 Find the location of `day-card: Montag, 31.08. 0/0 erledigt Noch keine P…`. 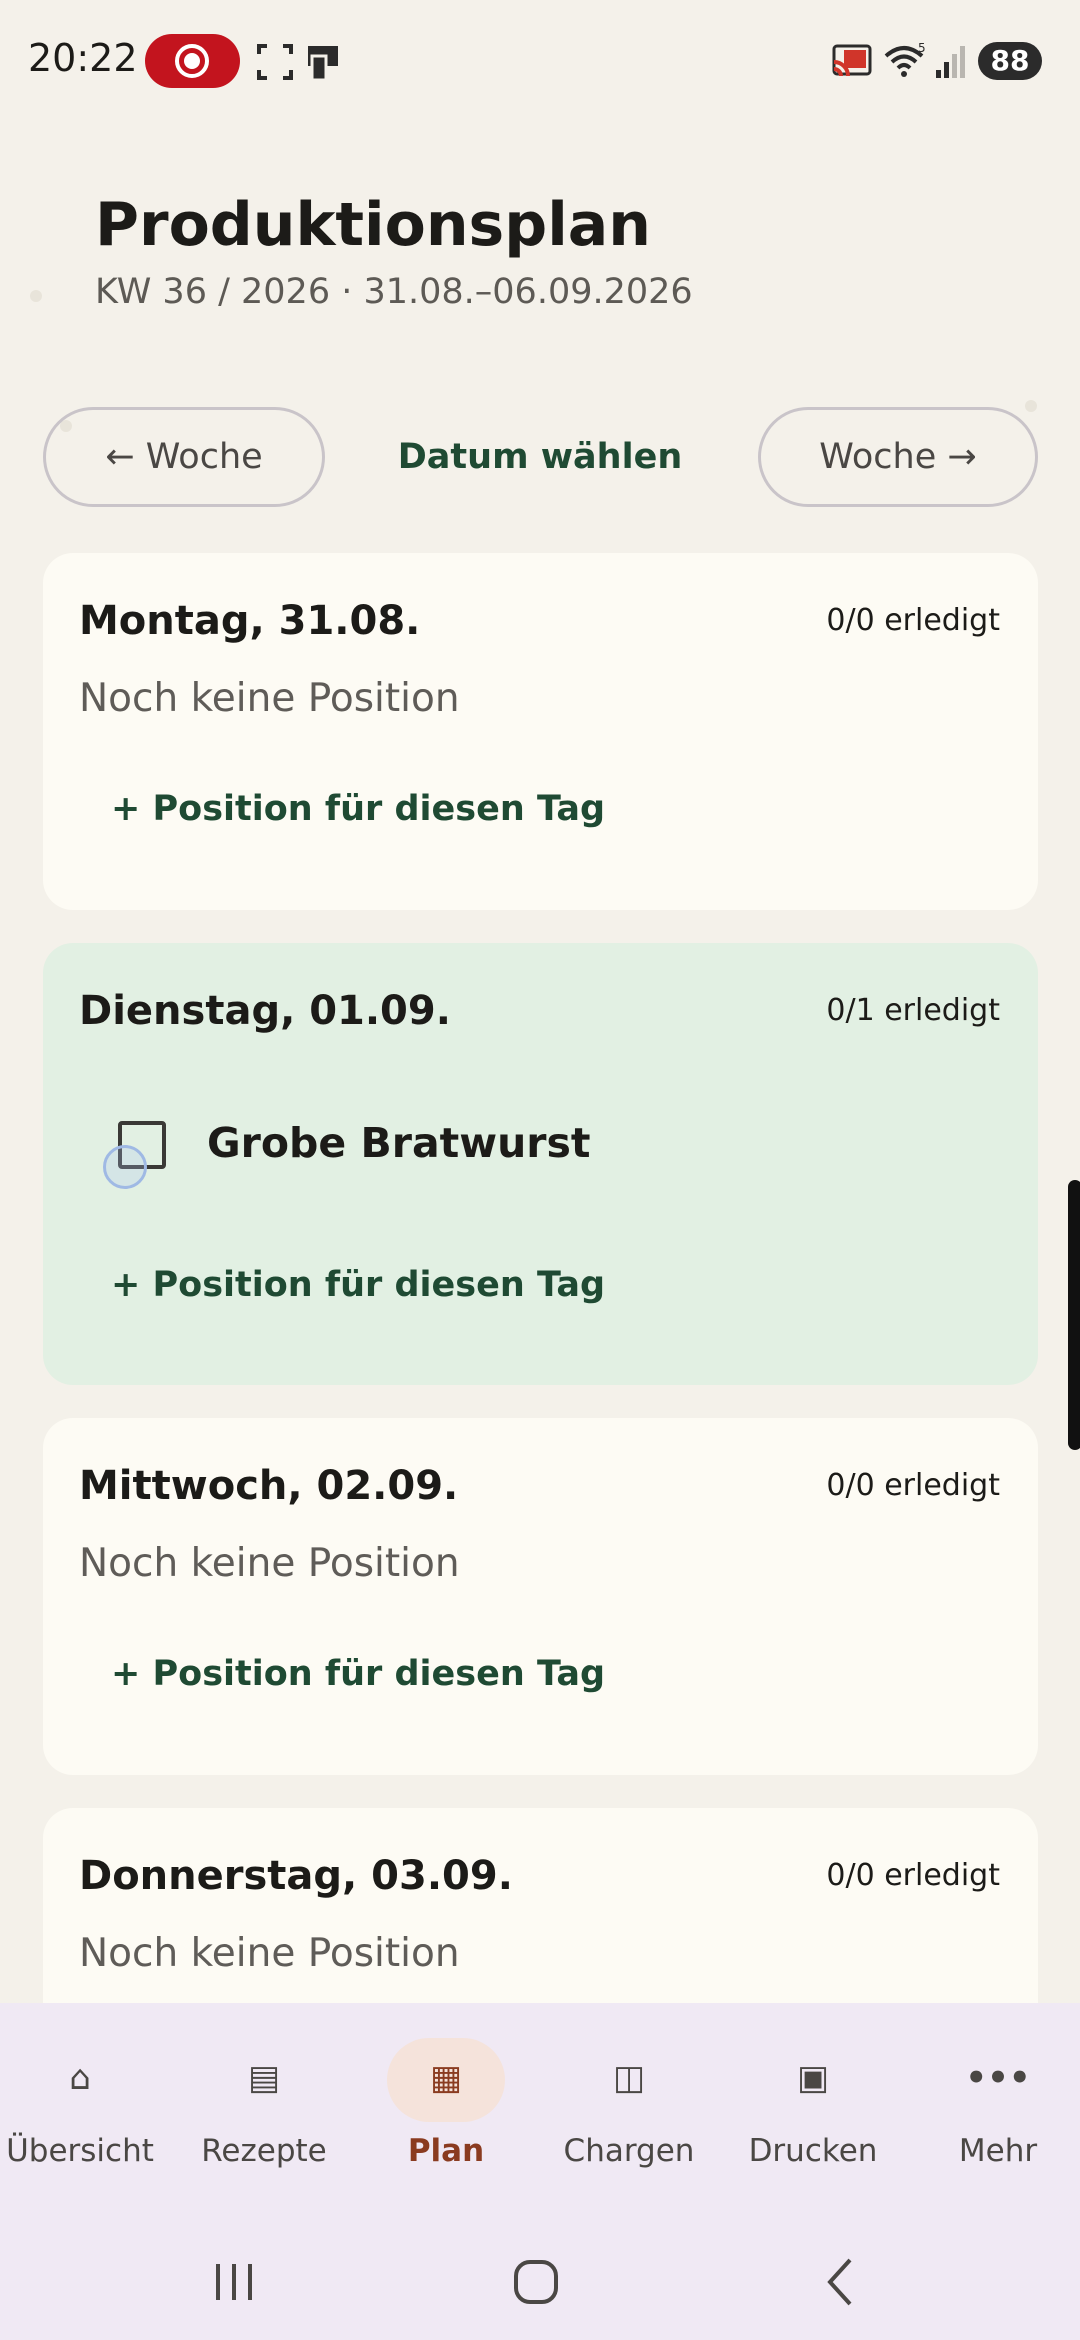

day-card: Montag, 31.08. 0/0 erledigt Noch keine P… is located at coordinates (540, 731).